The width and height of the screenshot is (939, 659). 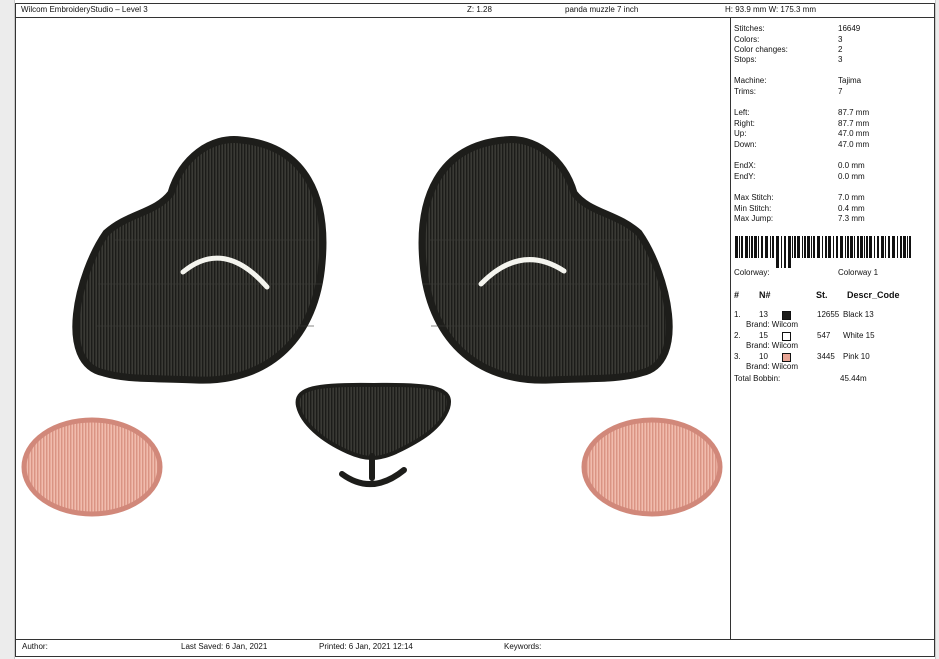 I want to click on stat-label: Color changes:, so click(x=761, y=49).